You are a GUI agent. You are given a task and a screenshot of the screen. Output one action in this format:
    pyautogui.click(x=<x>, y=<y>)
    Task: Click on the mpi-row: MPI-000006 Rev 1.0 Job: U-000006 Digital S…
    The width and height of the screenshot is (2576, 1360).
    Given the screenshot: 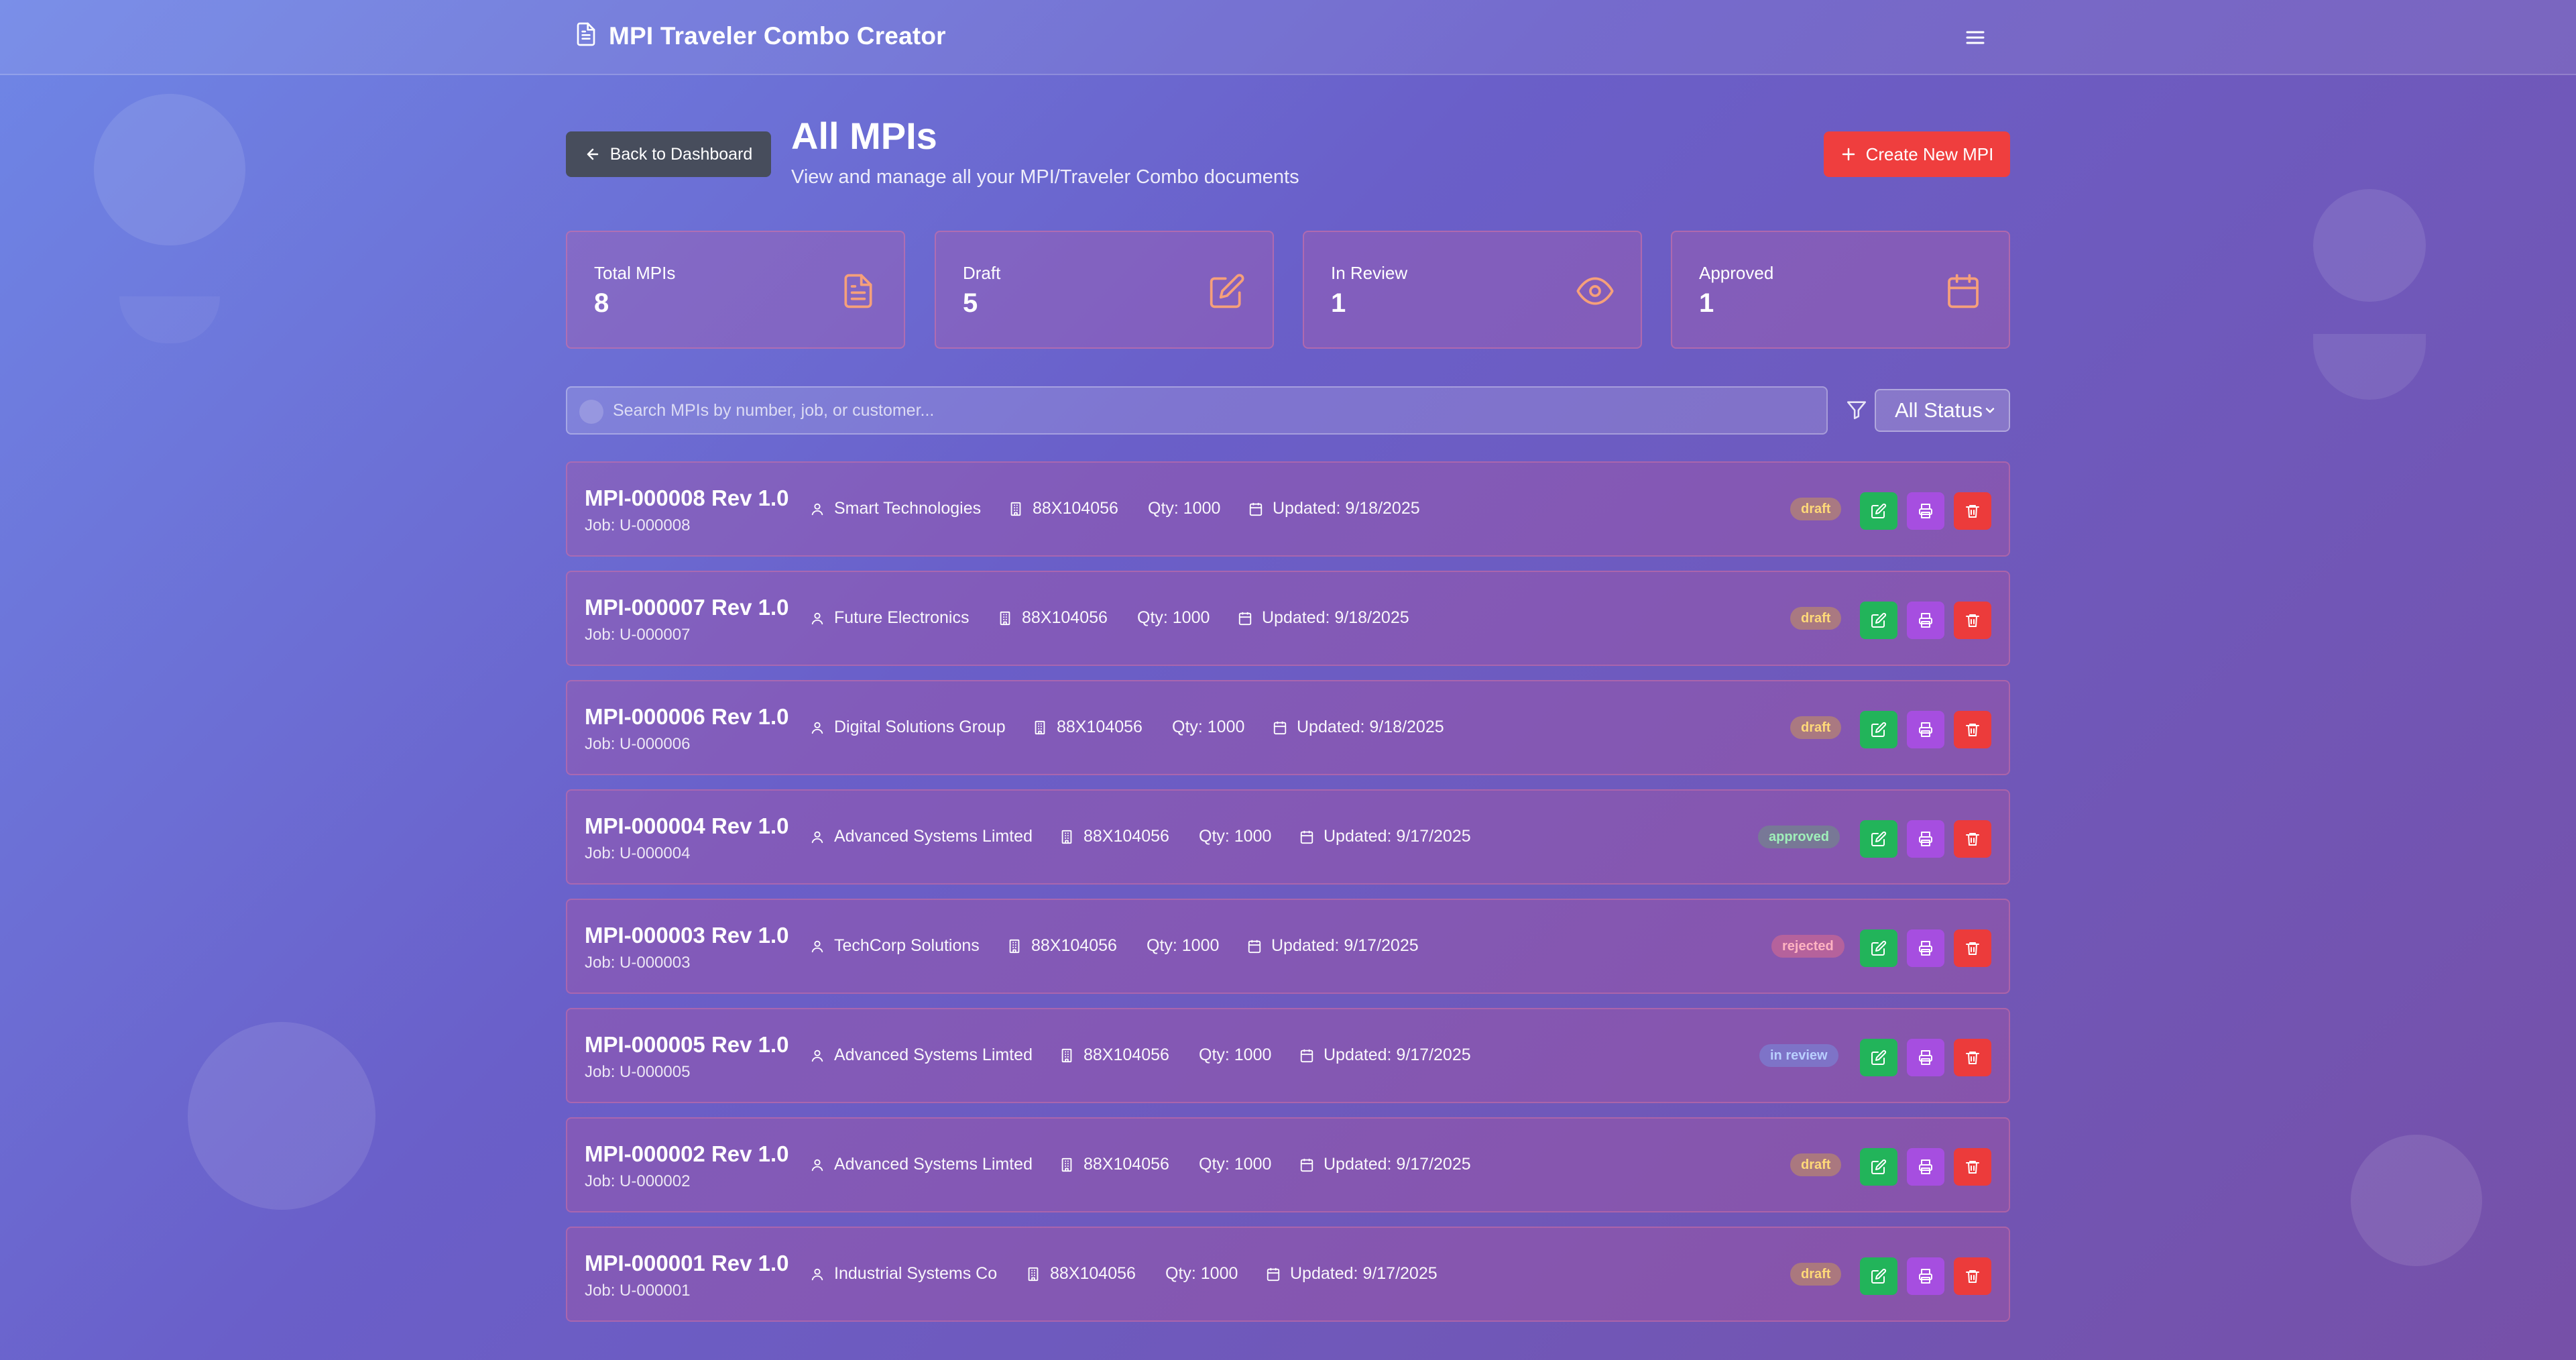 What is the action you would take?
    pyautogui.click(x=1288, y=727)
    